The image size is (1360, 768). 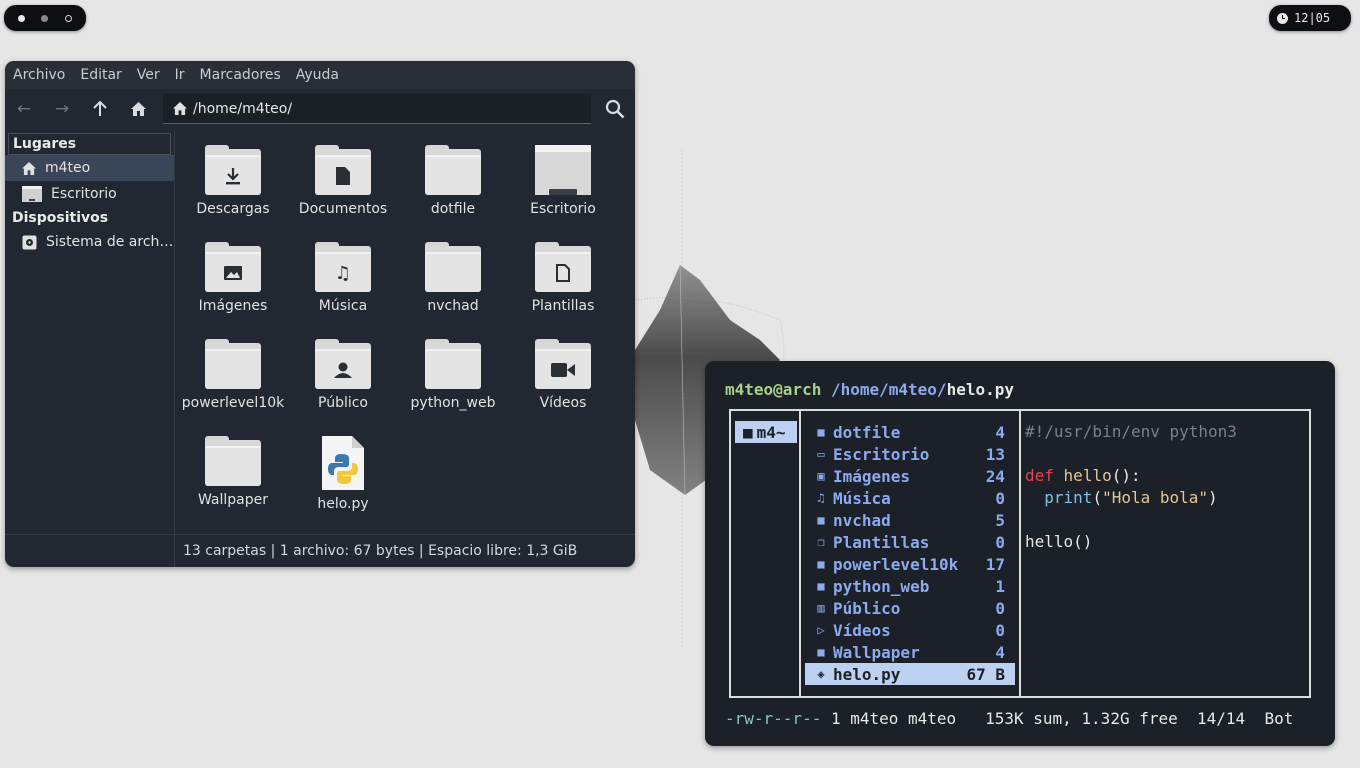 I want to click on list-item: ■ nvchad 5, so click(x=910, y=520).